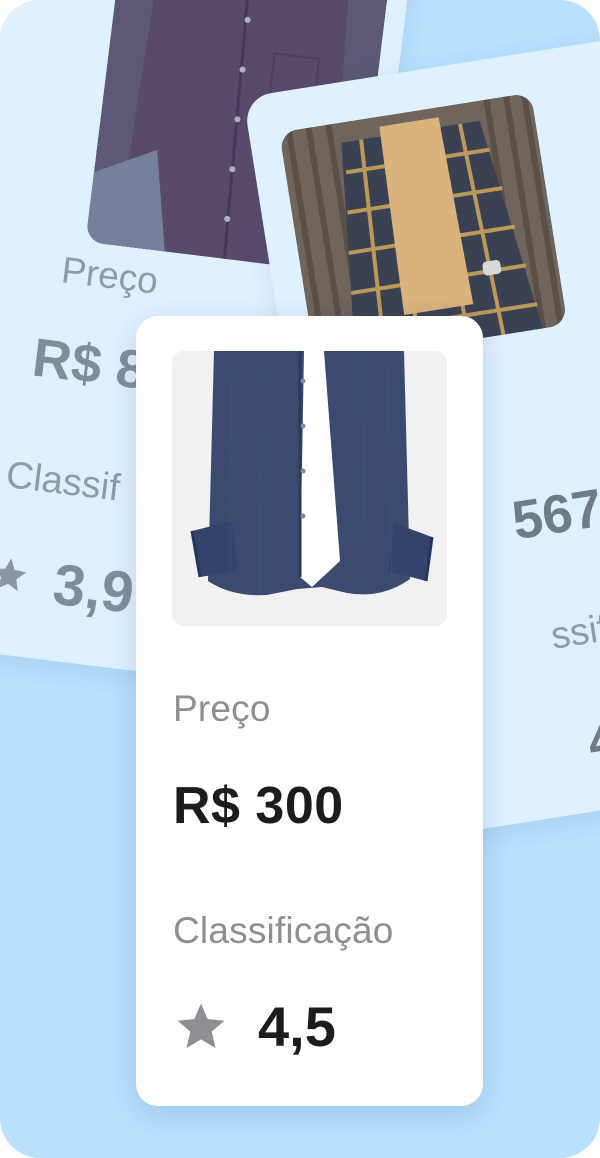 This screenshot has height=1158, width=600. Describe the element at coordinates (283, 930) in the screenshot. I see `rating-label: Classificação` at that location.